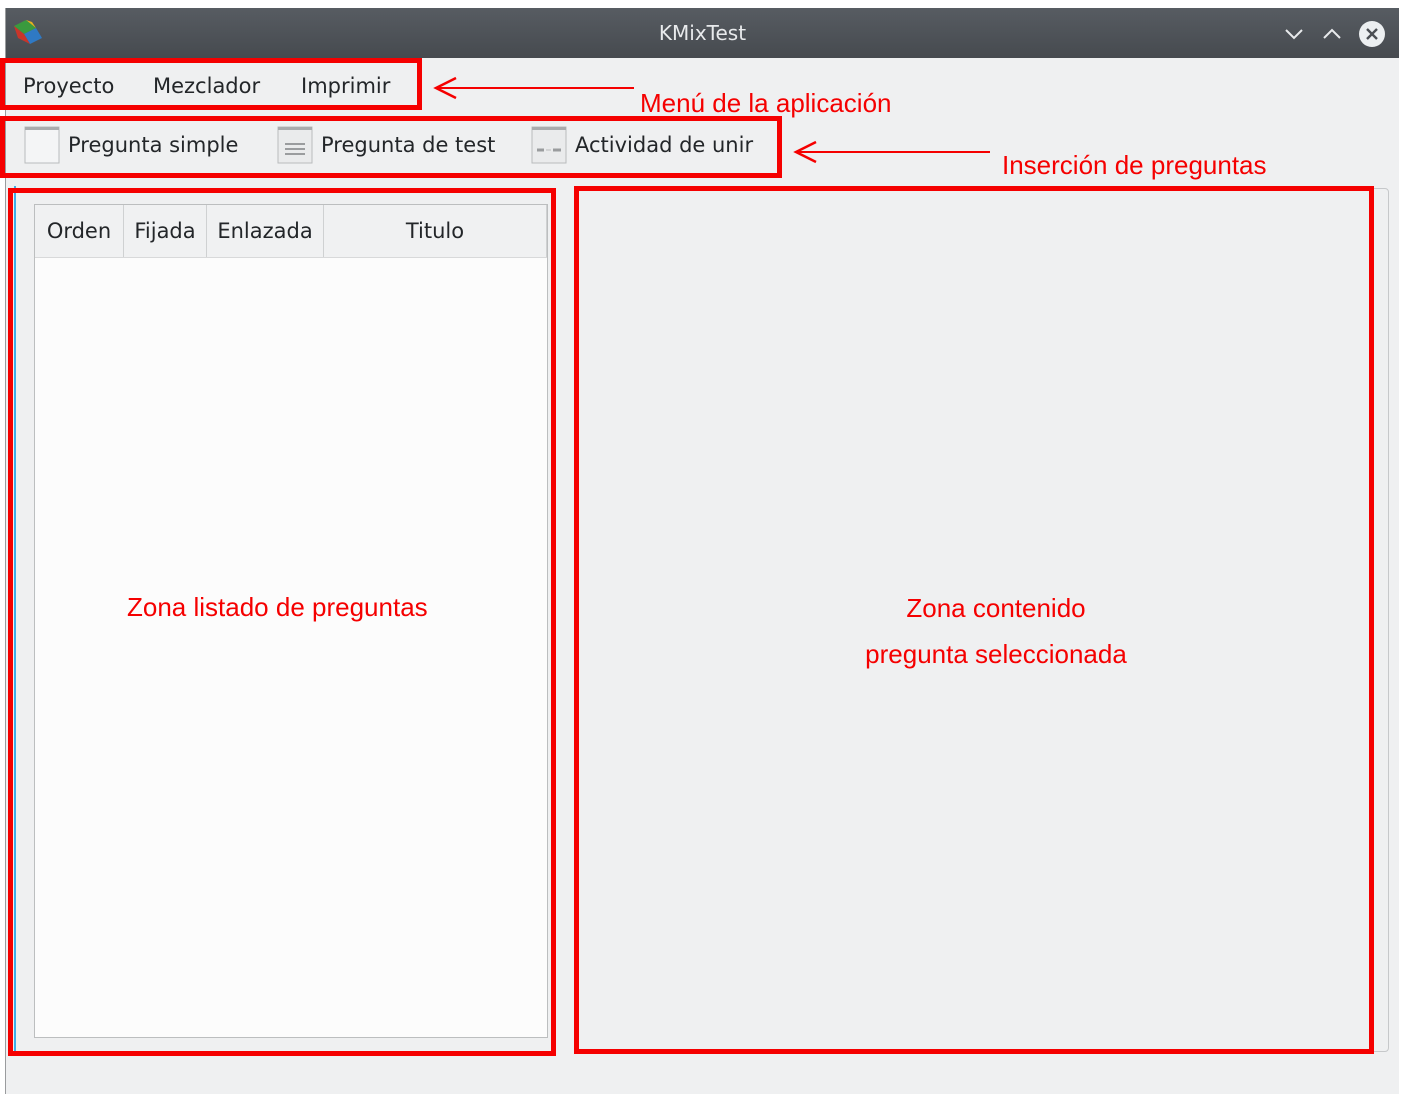 The image size is (1403, 1094). What do you see at coordinates (996, 654) in the screenshot?
I see `content-zone-annotation-line2: pregunta seleccionada` at bounding box center [996, 654].